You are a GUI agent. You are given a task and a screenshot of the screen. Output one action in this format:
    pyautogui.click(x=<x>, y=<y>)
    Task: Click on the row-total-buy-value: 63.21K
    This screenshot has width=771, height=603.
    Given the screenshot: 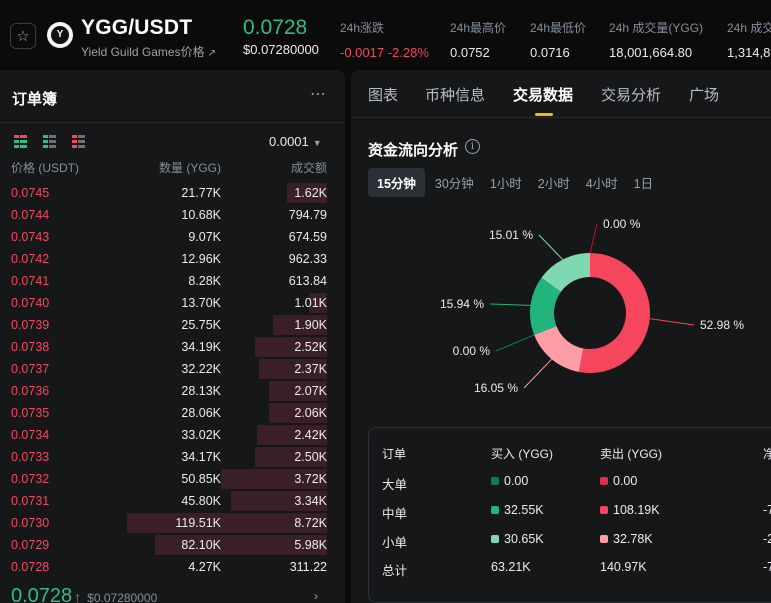 What is the action you would take?
    pyautogui.click(x=511, y=567)
    